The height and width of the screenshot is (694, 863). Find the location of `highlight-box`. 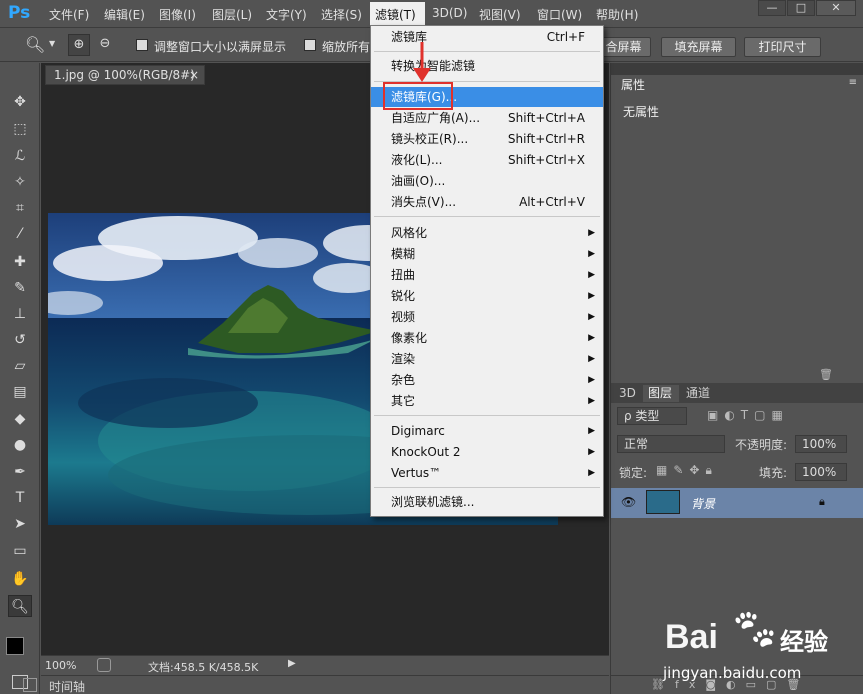

highlight-box is located at coordinates (418, 96).